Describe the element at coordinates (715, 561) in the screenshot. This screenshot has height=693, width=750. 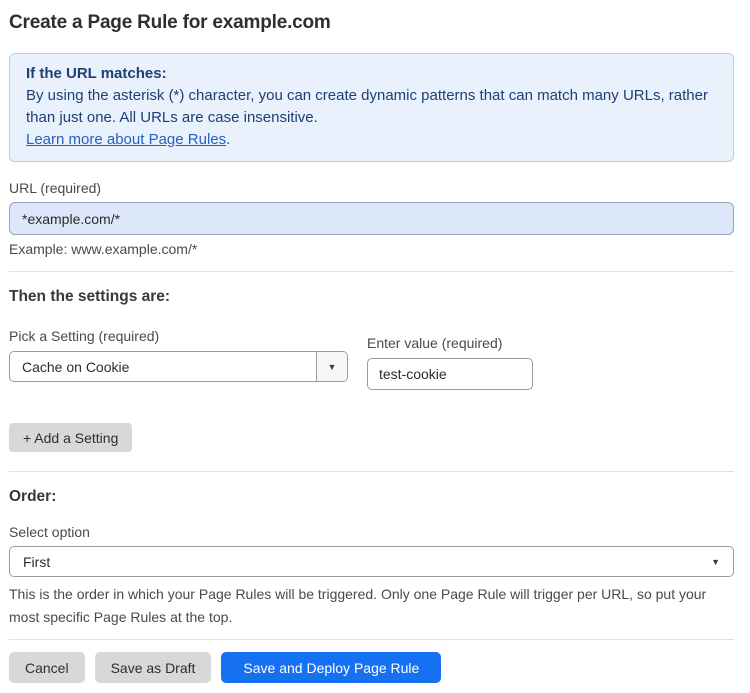
I see `chevron-down-icon: ▼` at that location.